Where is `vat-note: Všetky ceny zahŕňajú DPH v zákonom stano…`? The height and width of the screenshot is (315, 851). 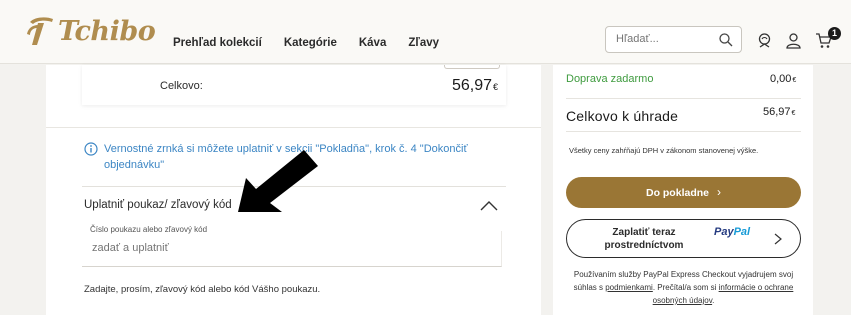 vat-note: Všetky ceny zahŕňajú DPH v zákonom stano… is located at coordinates (664, 150).